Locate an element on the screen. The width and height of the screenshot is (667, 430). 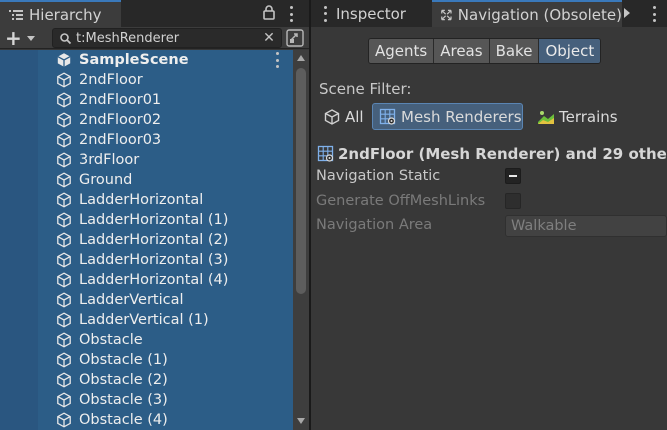
search-input-value: t:MeshRenderer is located at coordinates (168, 38).